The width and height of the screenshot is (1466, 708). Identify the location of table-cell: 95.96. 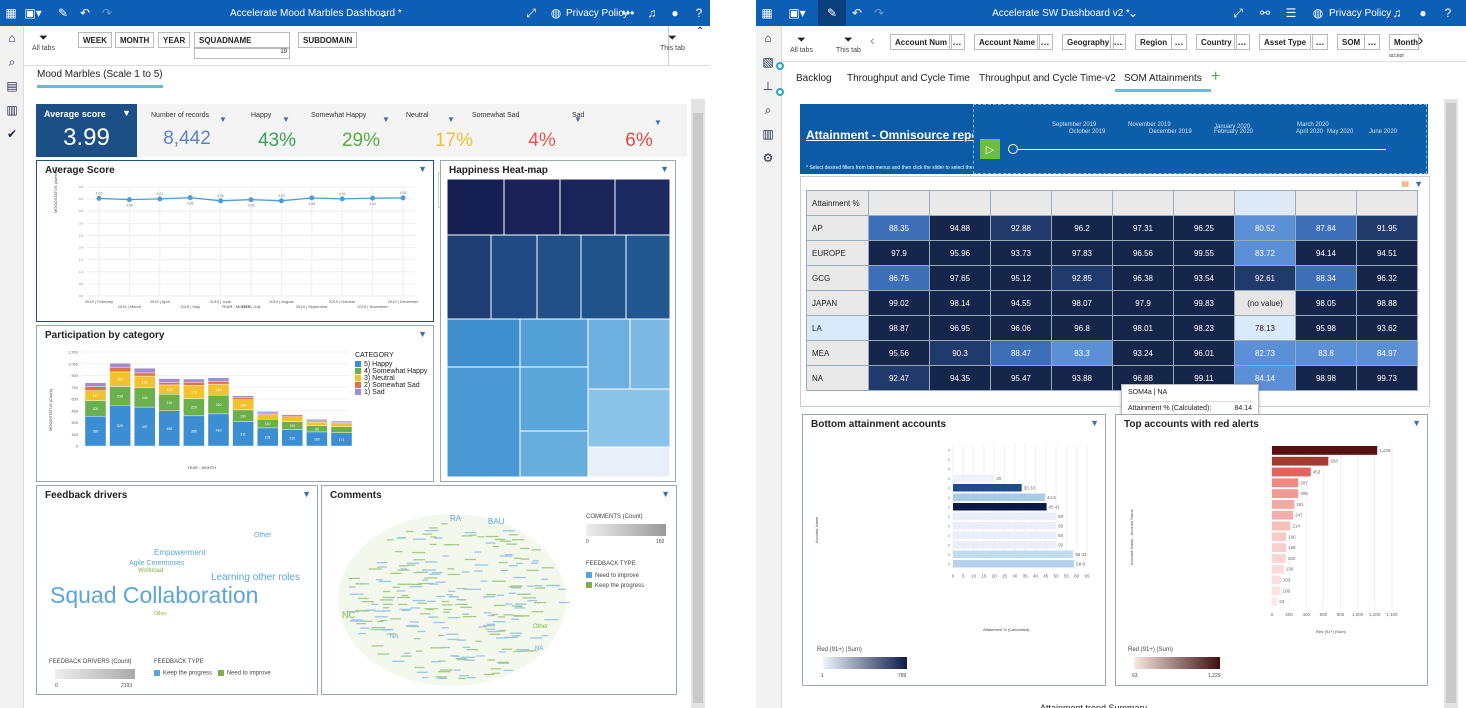
(960, 253).